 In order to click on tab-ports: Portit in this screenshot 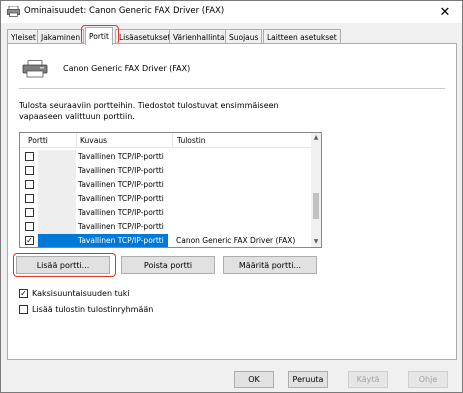, I will do `click(99, 36)`.